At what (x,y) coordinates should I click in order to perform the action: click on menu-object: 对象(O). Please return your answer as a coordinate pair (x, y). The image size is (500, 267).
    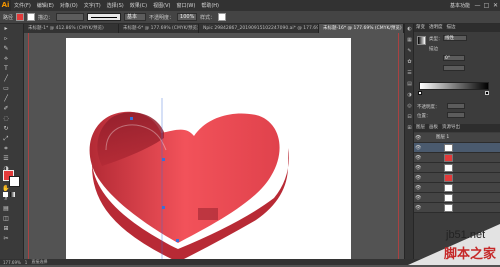
    Looking at the image, I should click on (69, 5).